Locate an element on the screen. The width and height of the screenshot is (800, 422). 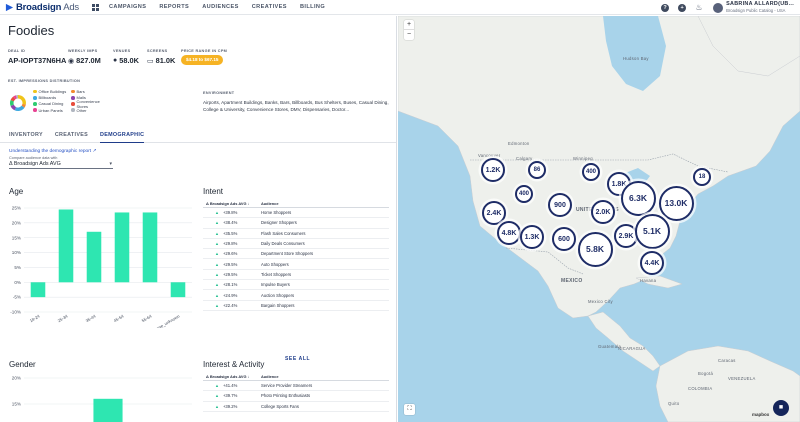
pin-icon: ● is located at coordinates (115, 60).